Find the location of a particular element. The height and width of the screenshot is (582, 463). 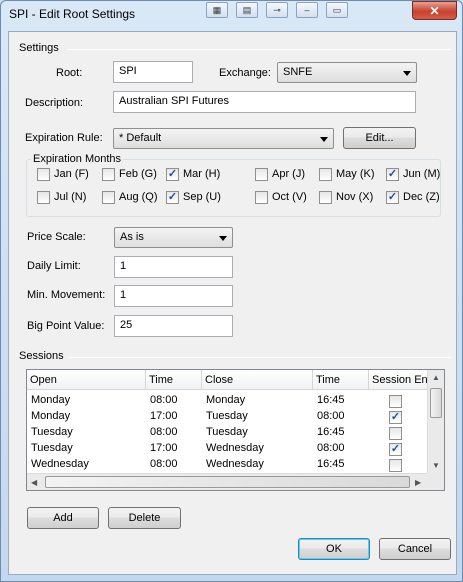

description-input: Australian SPI Futures is located at coordinates (264, 102).